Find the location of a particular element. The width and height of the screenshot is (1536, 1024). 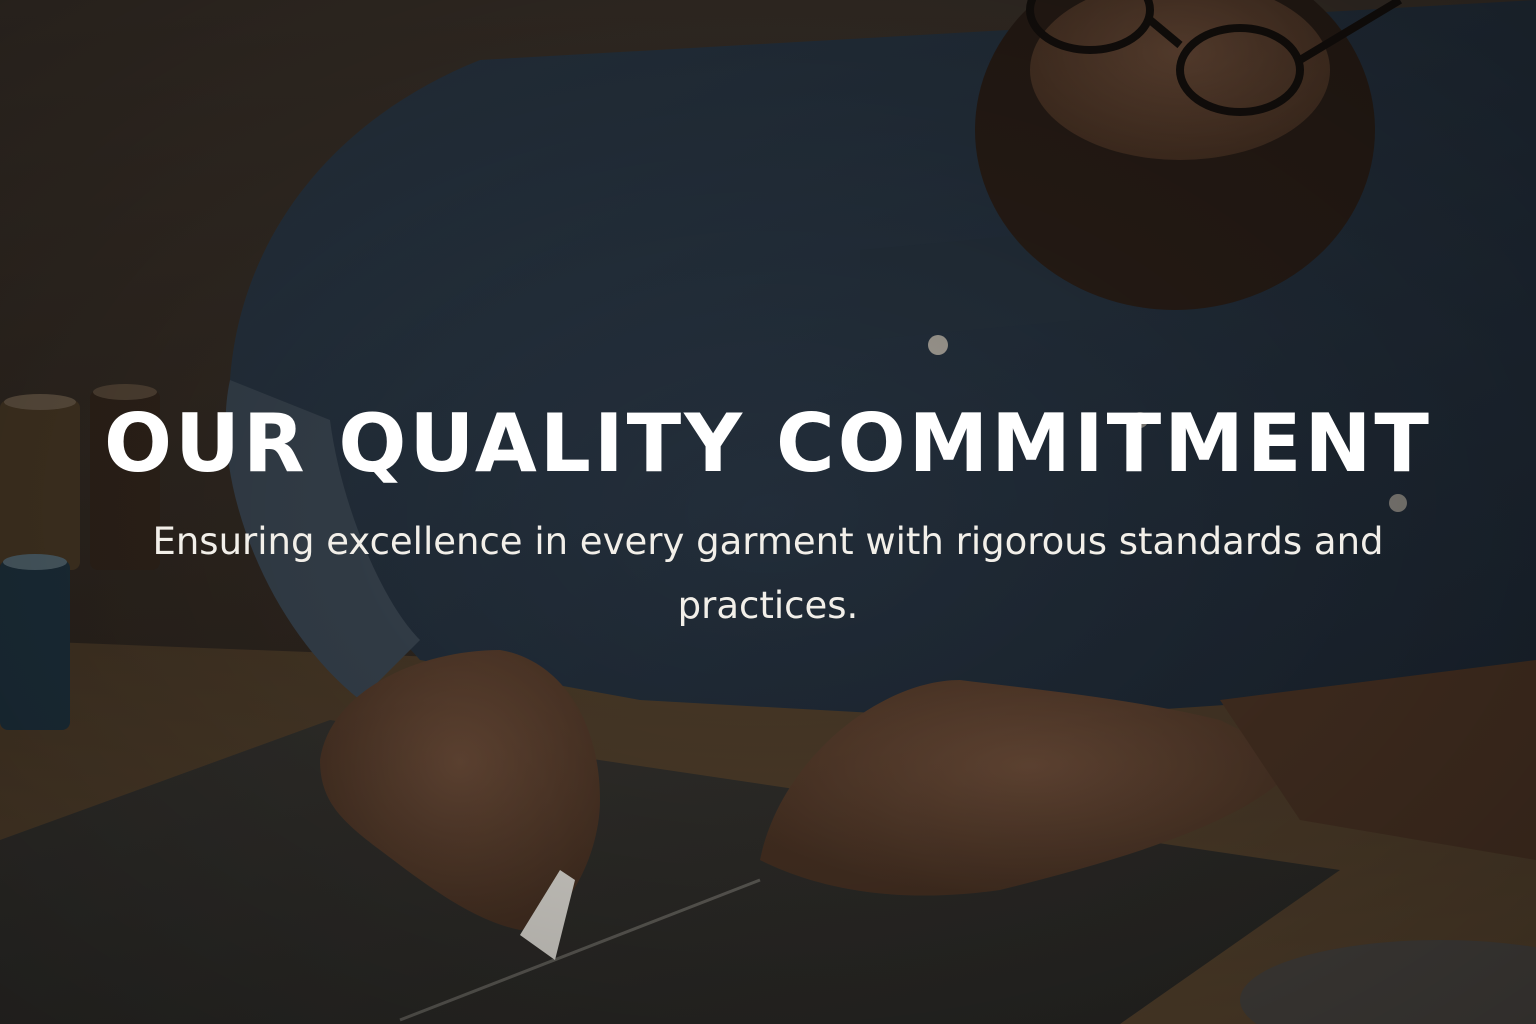

hero-title: OUR QUALITY COMMITMENT is located at coordinates (768, 443).